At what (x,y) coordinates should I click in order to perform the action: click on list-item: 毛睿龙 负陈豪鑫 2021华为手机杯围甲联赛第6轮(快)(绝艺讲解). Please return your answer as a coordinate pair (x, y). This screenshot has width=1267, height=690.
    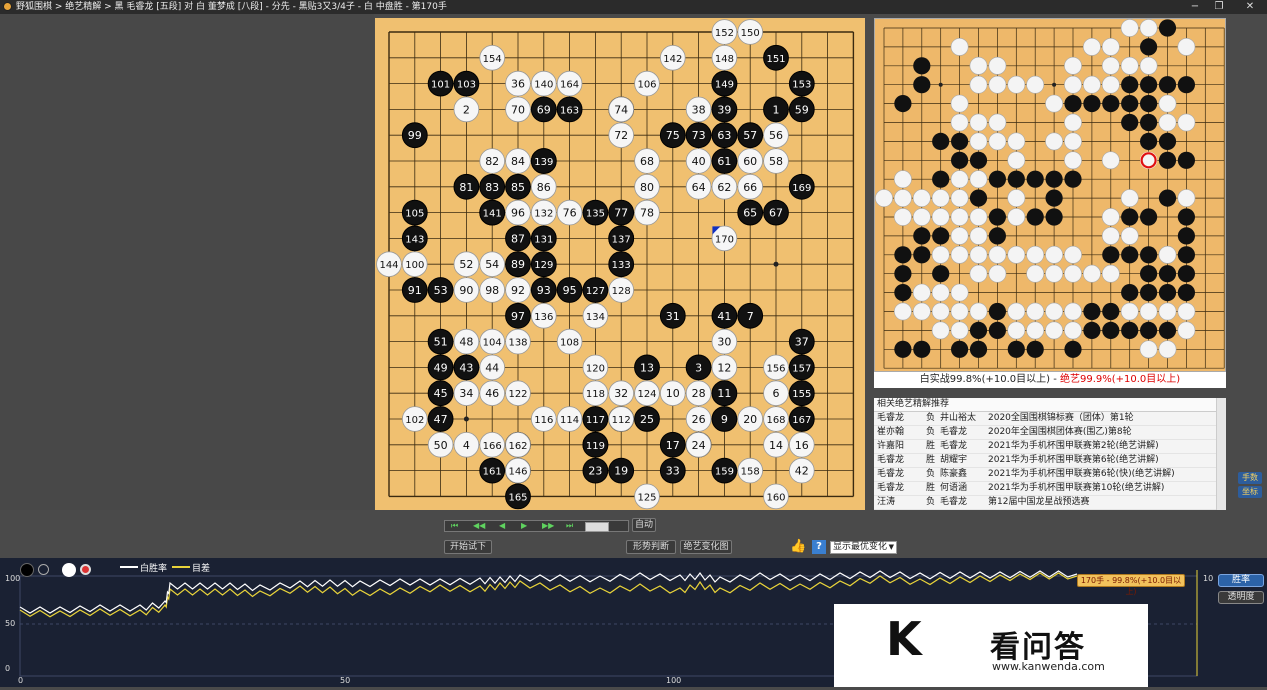
    Looking at the image, I should click on (1050, 475).